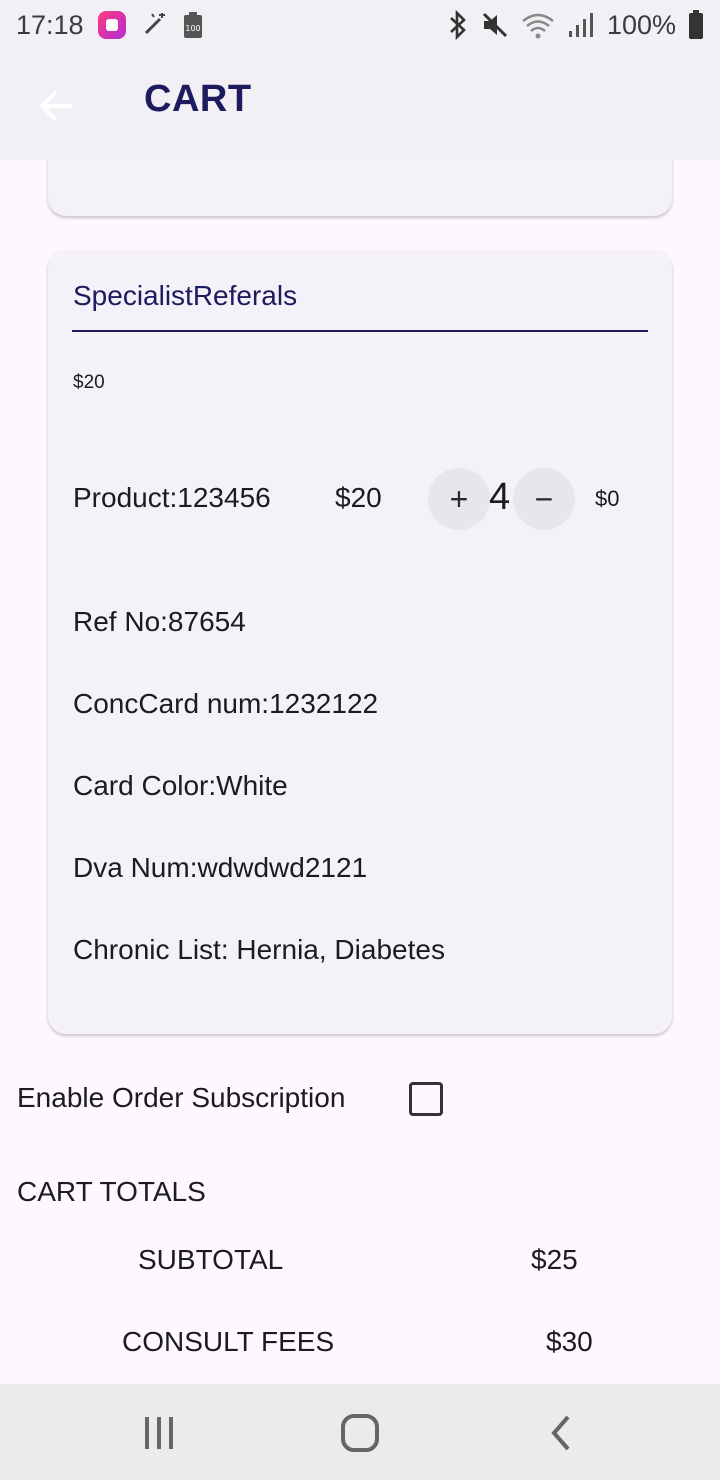 Image resolution: width=720 pixels, height=1480 pixels. I want to click on subtotal-label: SUBTOTAL, so click(211, 1259).